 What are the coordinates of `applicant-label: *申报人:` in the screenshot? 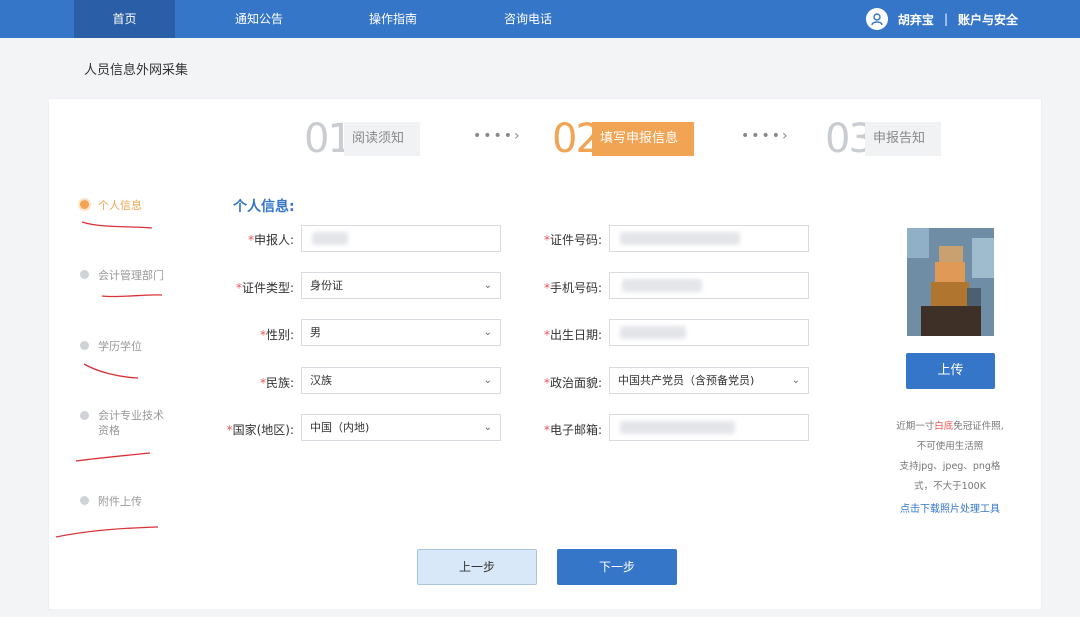 It's located at (270, 240).